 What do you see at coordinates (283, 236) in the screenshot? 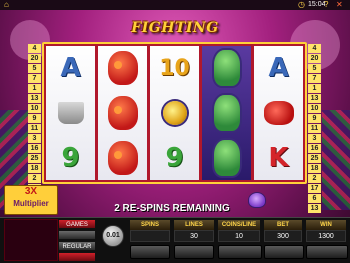
I see `stat-value: 300` at bounding box center [283, 236].